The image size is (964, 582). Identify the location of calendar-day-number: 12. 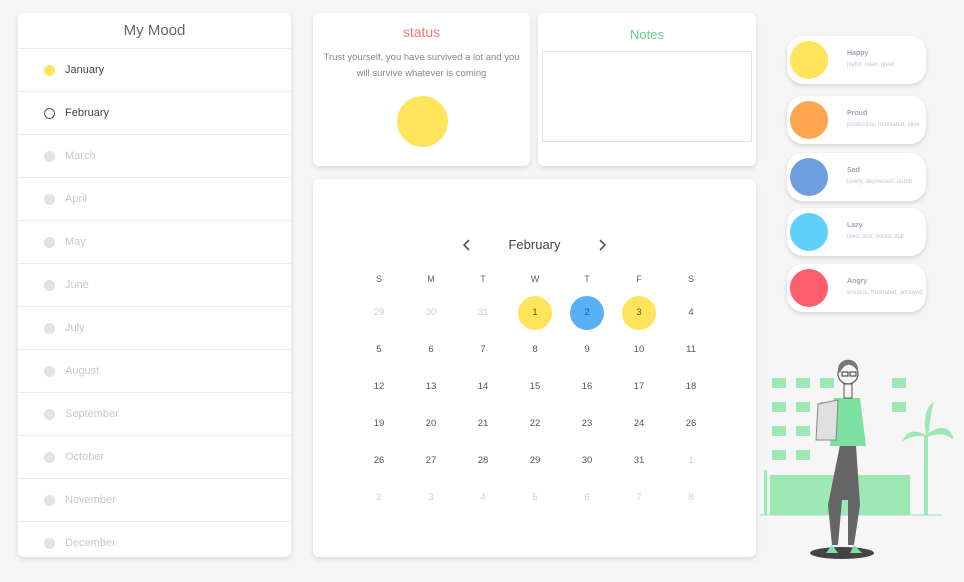
(379, 386).